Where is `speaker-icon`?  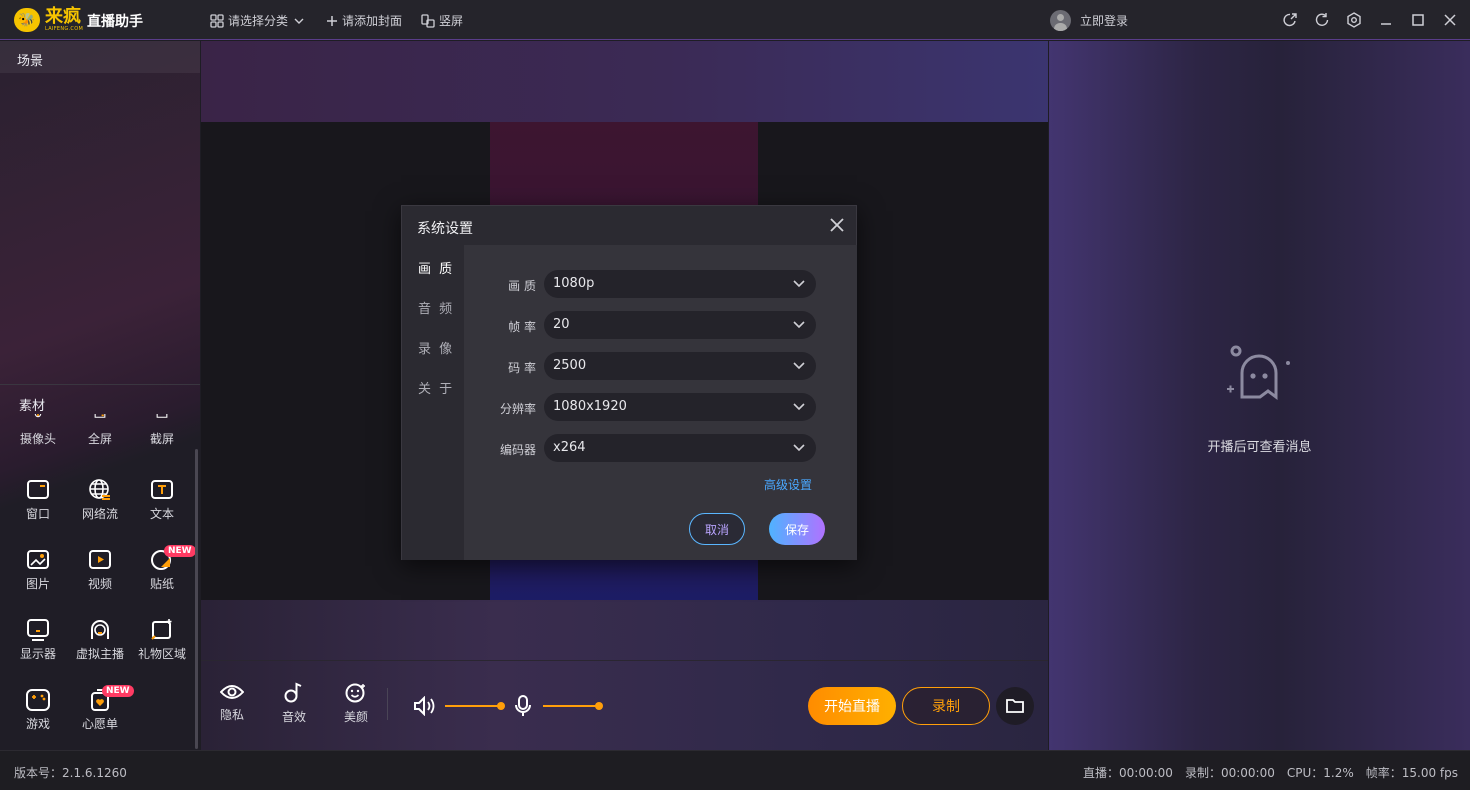
speaker-icon is located at coordinates (425, 706).